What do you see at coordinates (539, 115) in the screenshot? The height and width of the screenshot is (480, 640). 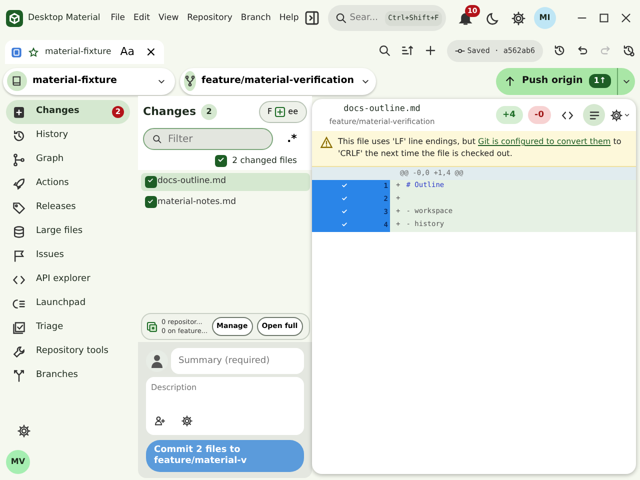 I see `deletions-badge: -0` at bounding box center [539, 115].